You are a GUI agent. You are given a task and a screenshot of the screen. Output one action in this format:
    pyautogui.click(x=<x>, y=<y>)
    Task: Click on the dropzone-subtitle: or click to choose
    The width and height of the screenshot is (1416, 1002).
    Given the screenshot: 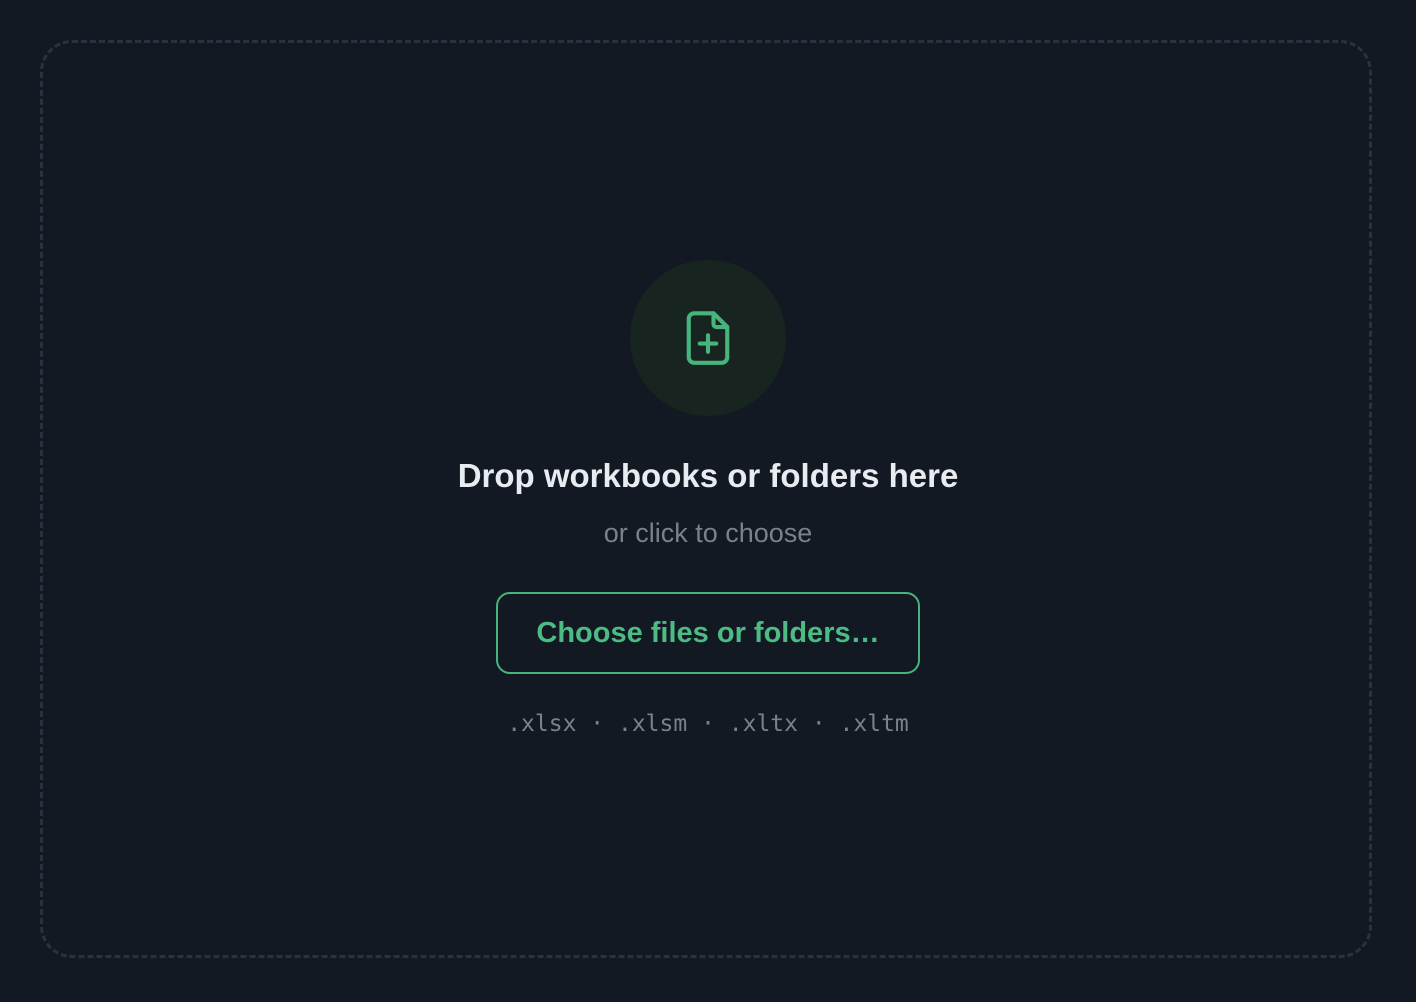 What is the action you would take?
    pyautogui.click(x=708, y=533)
    